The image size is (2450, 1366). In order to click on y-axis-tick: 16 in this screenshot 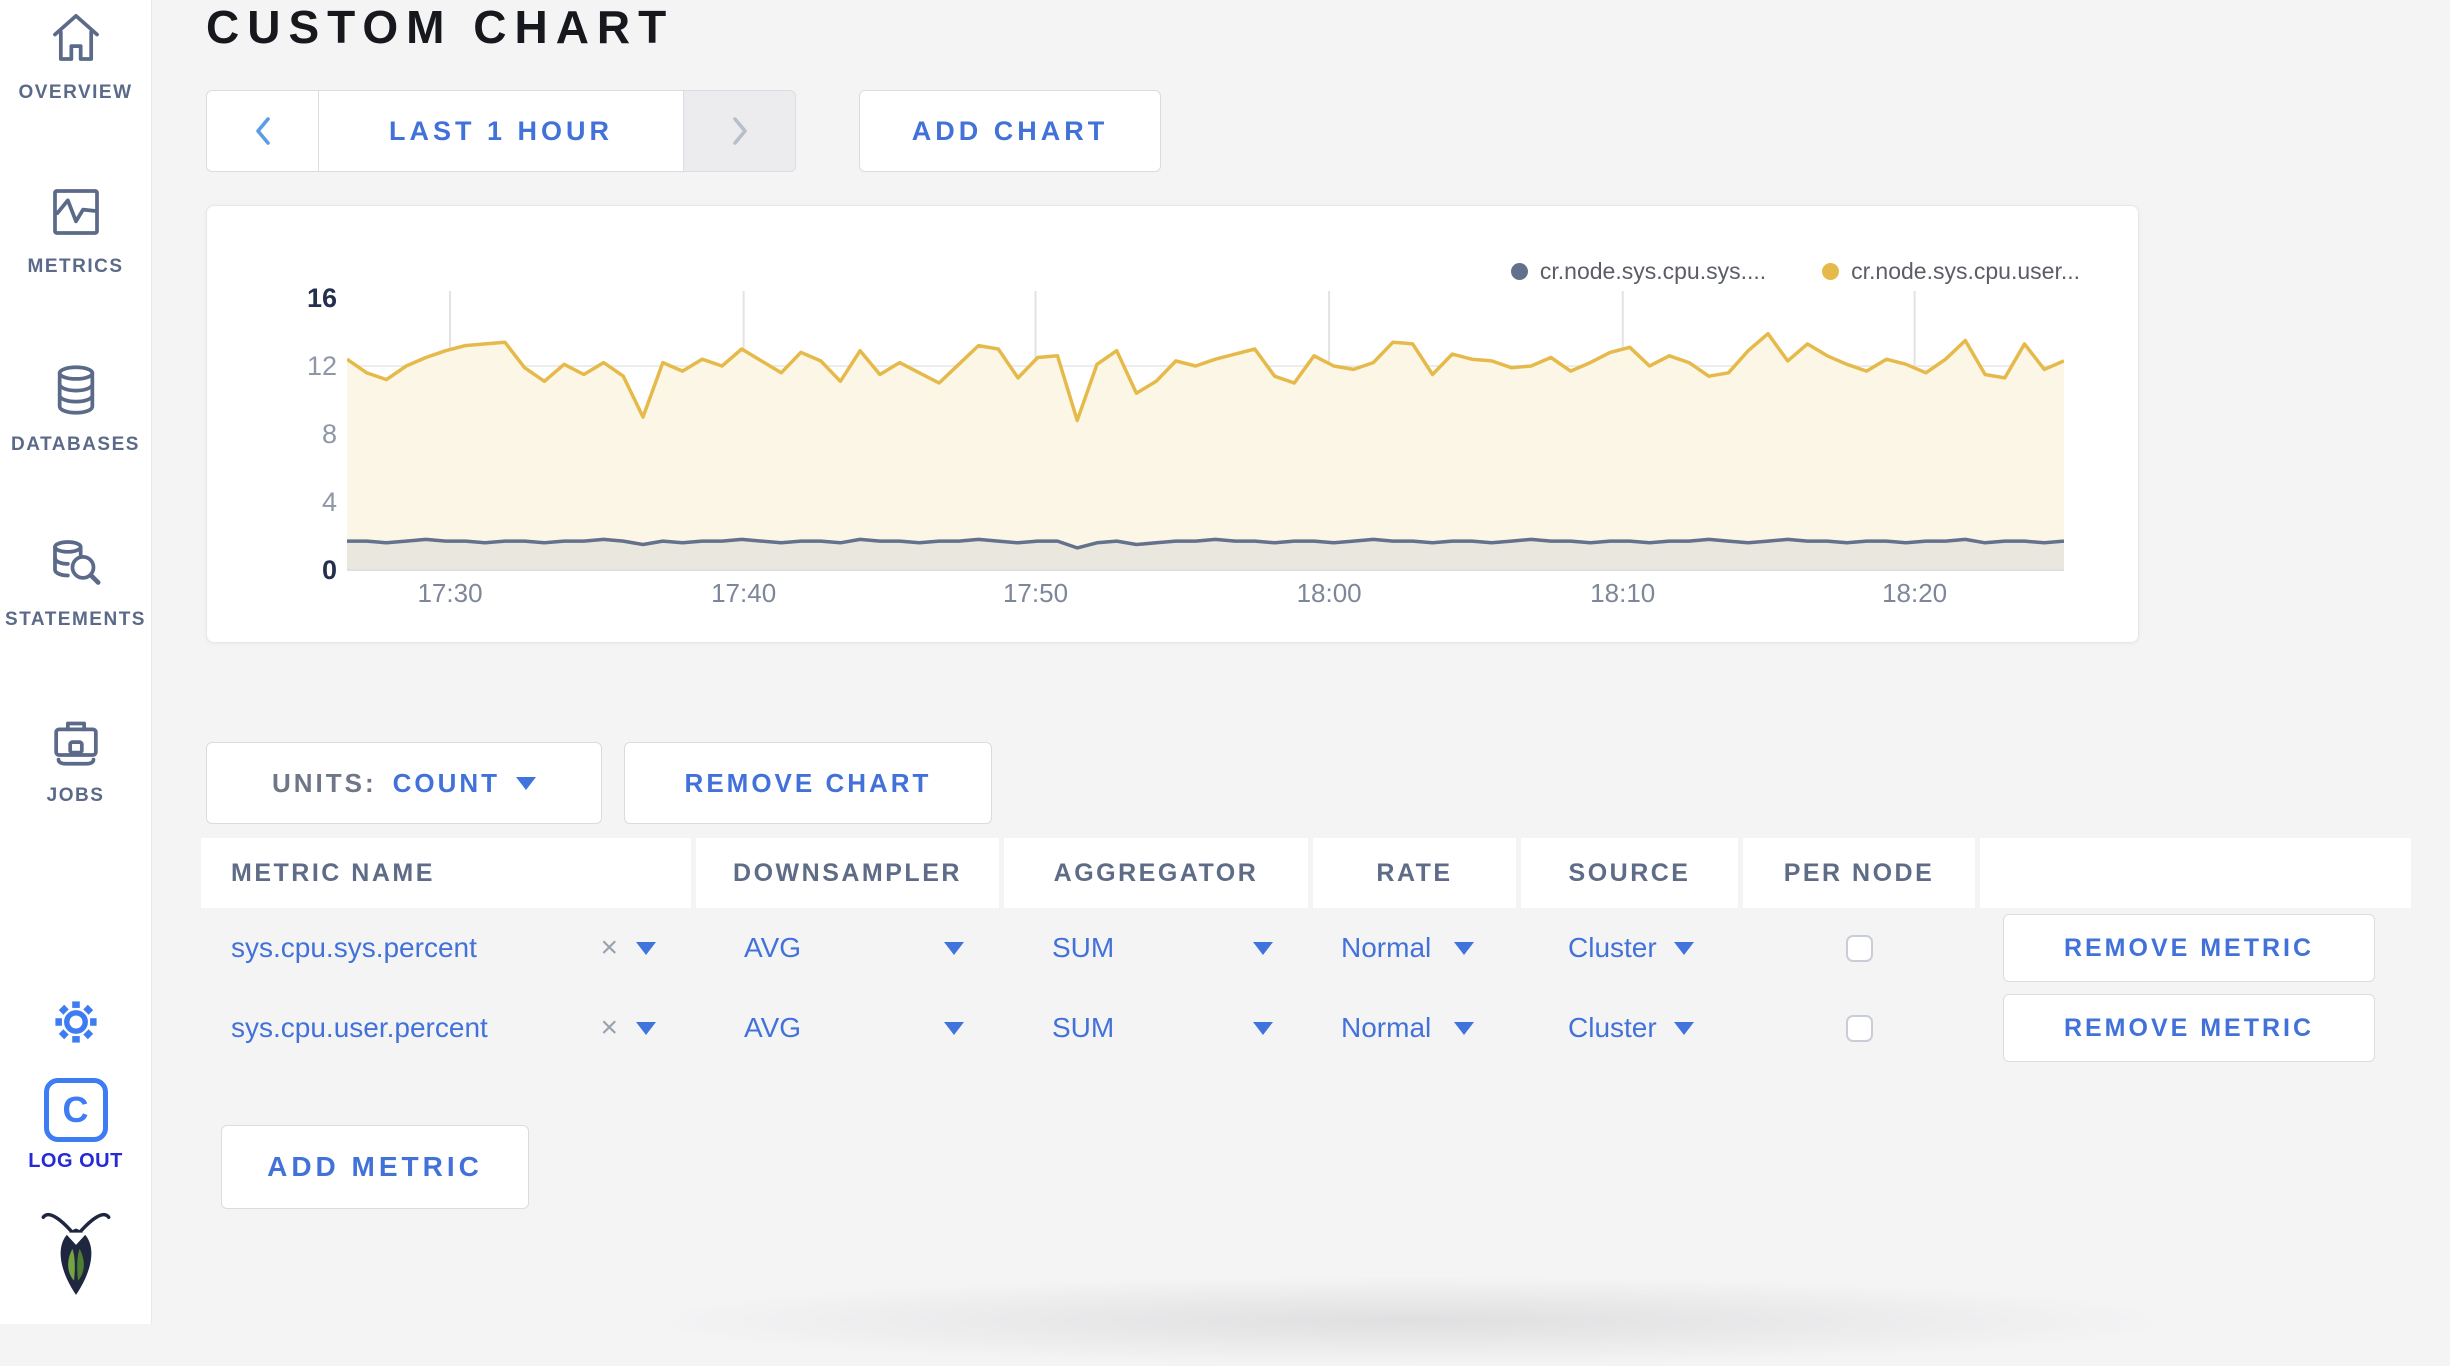, I will do `click(321, 298)`.